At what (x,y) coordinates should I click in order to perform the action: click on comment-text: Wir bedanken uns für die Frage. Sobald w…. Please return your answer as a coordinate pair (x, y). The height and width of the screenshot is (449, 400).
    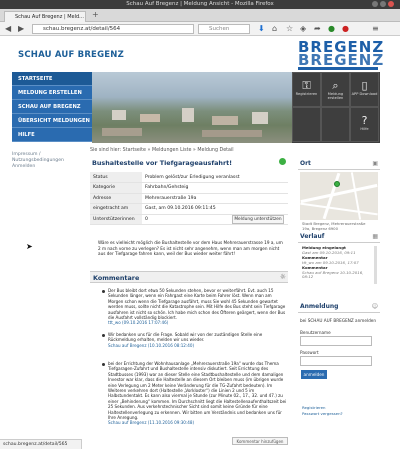
    Looking at the image, I should click on (185, 337).